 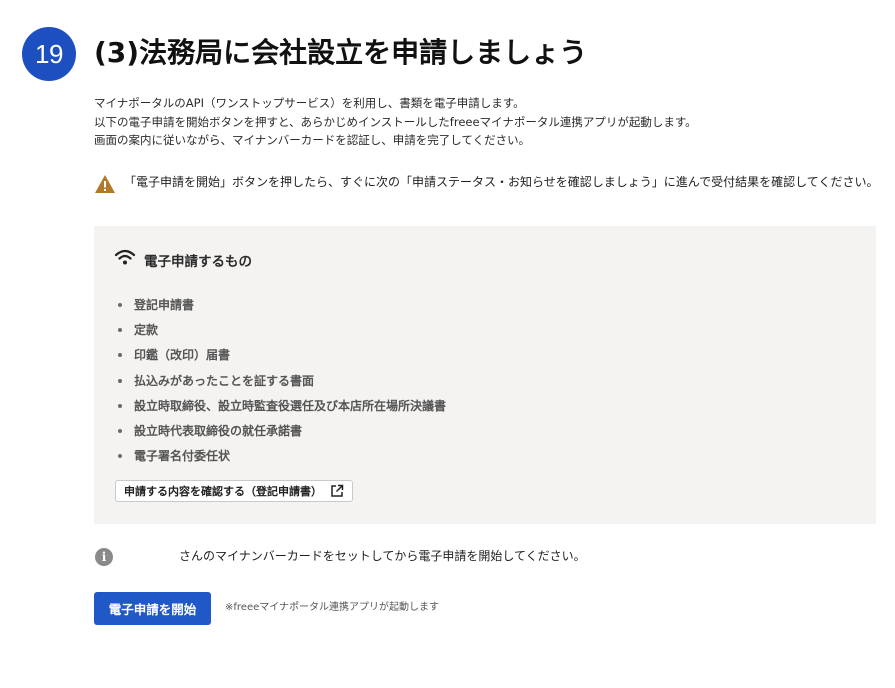 What do you see at coordinates (281, 432) in the screenshot?
I see `list-item: 設立時代表取締役の就任承諾書` at bounding box center [281, 432].